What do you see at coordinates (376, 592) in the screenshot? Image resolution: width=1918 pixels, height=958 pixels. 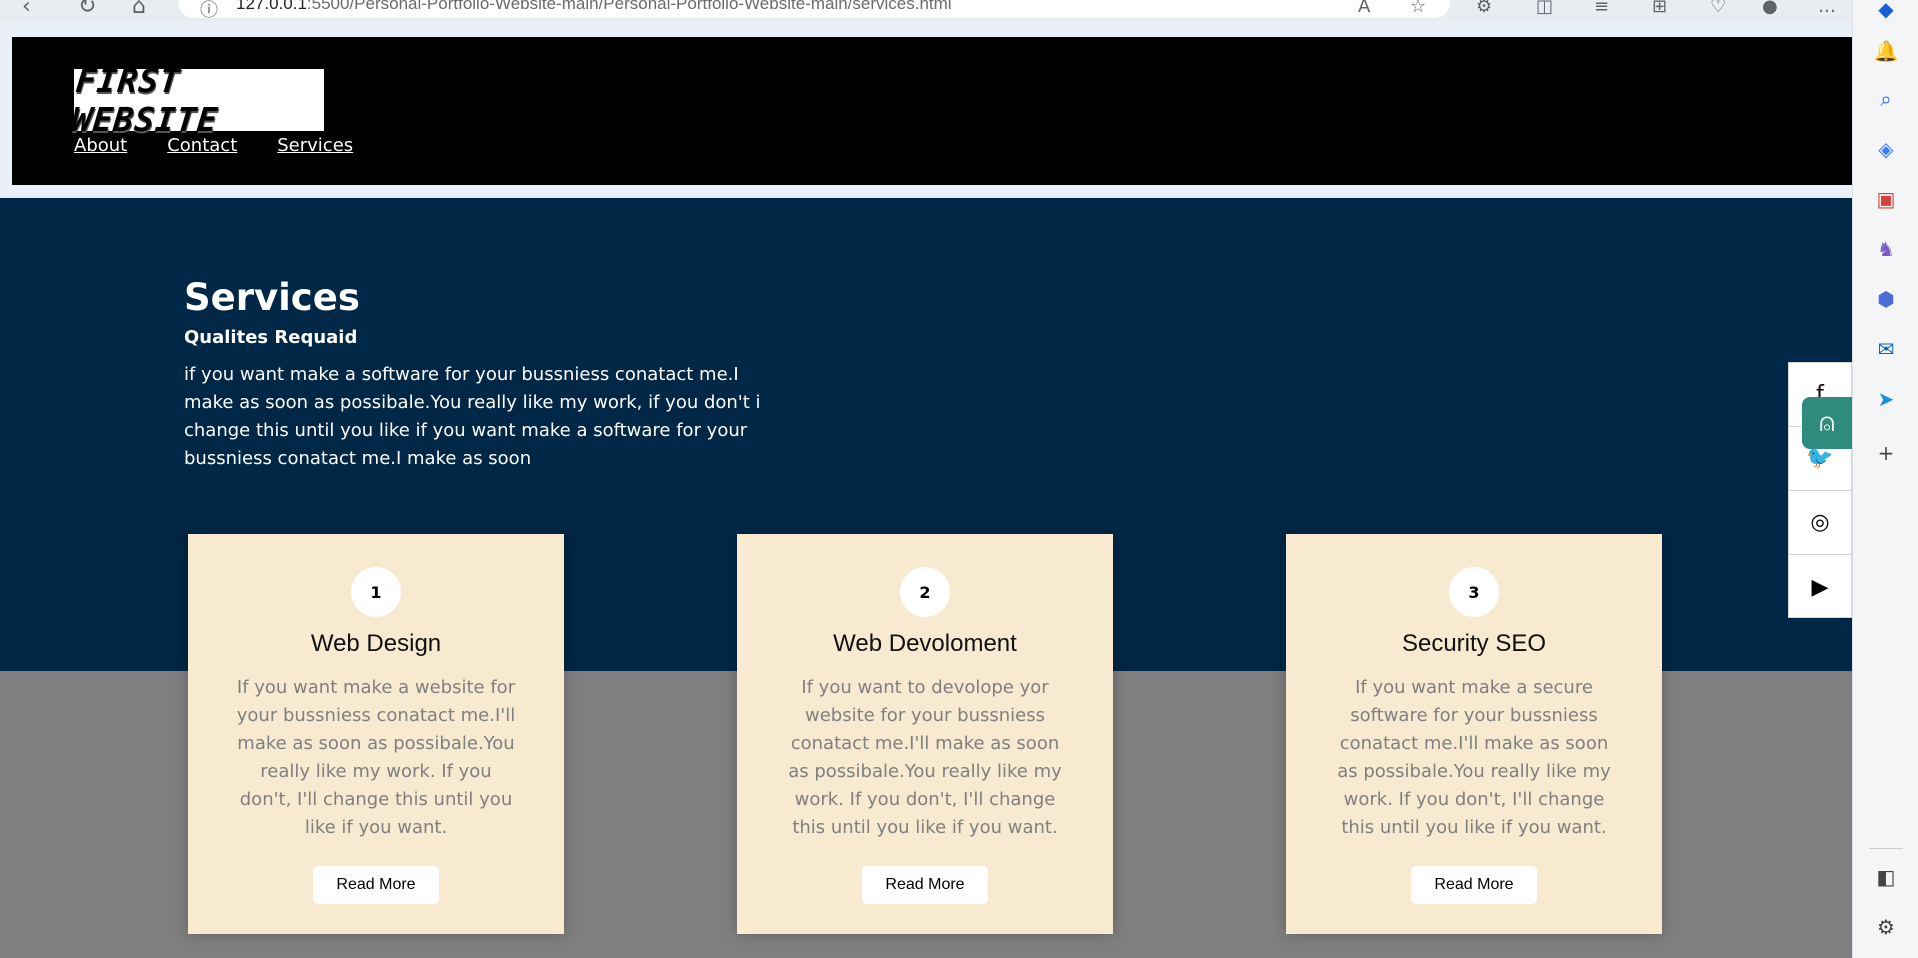 I see `card-number-badge: 1` at bounding box center [376, 592].